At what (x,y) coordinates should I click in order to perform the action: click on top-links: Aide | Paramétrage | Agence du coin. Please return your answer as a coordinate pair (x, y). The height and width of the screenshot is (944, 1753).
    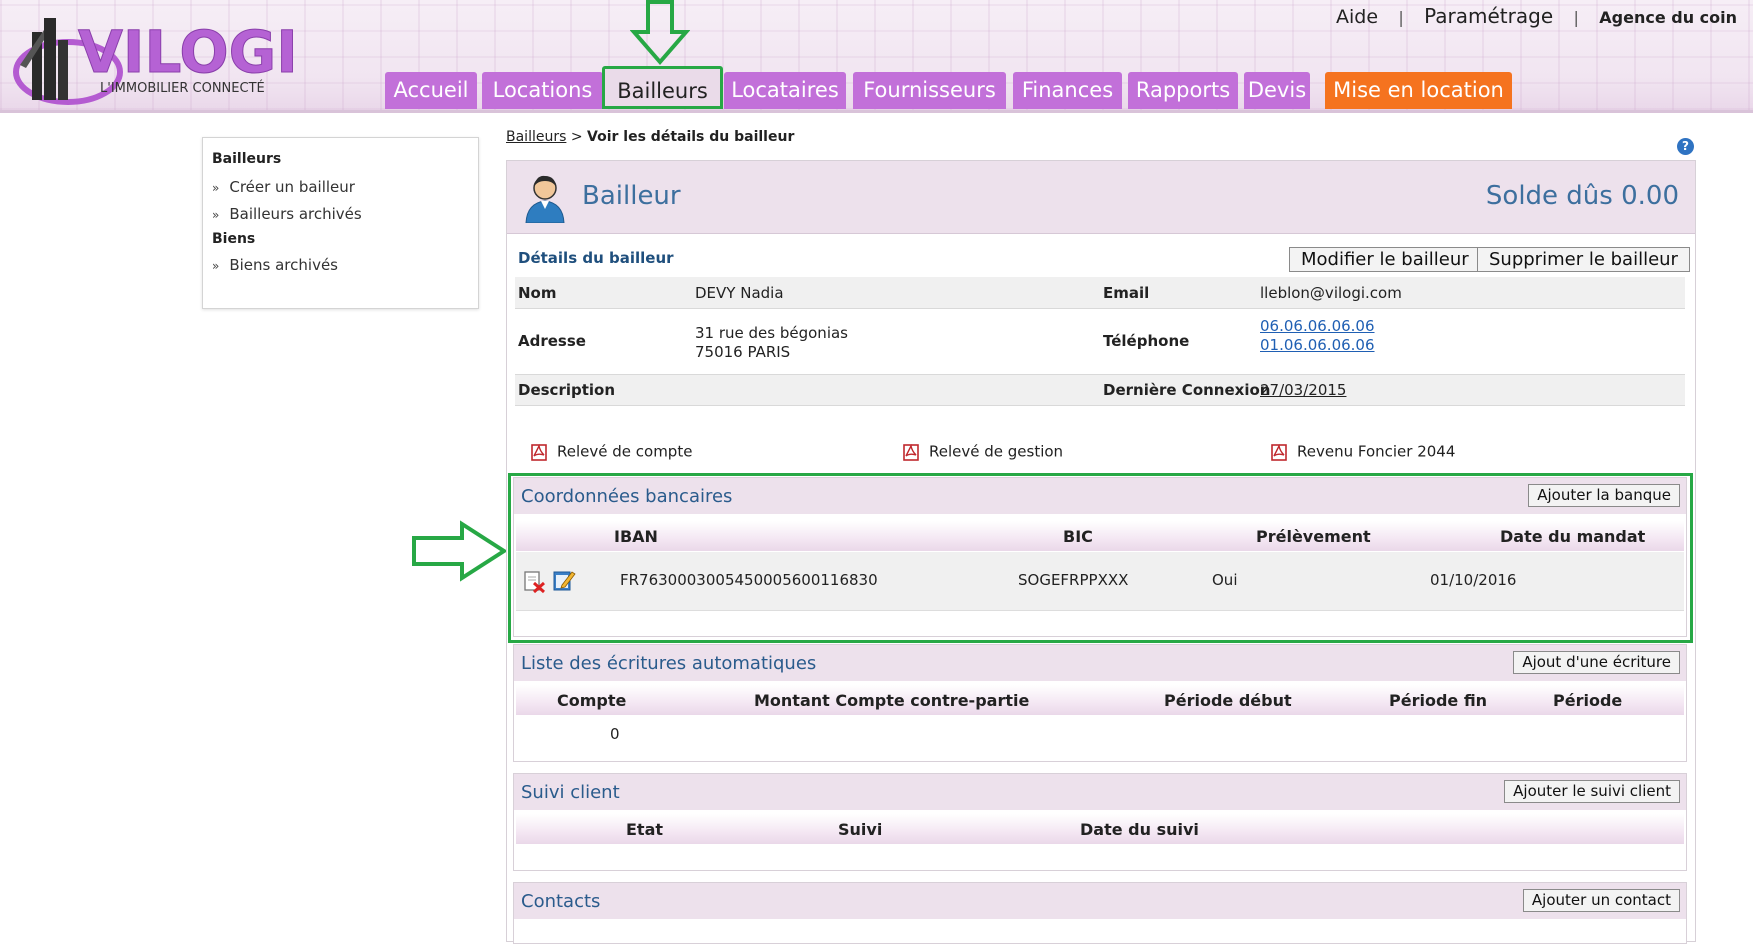
    Looking at the image, I should click on (1536, 16).